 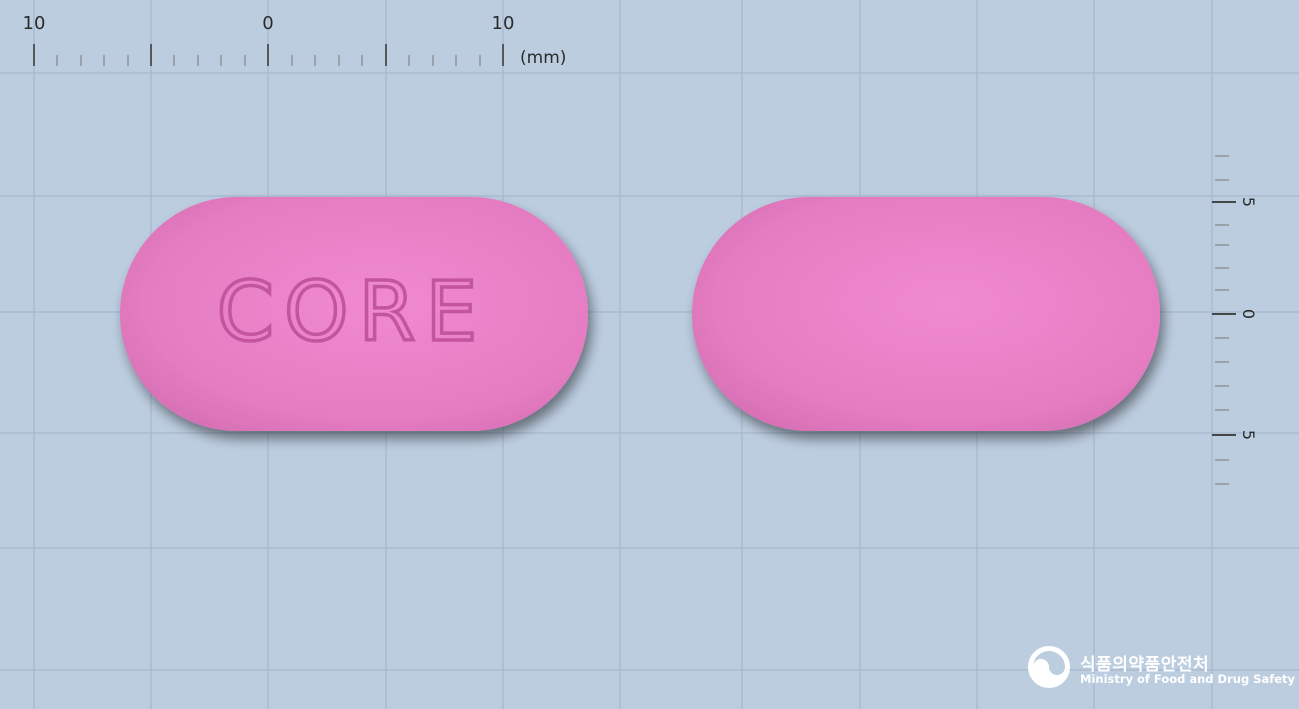 I want to click on top-ruler-label-zero: 0, so click(x=267, y=23).